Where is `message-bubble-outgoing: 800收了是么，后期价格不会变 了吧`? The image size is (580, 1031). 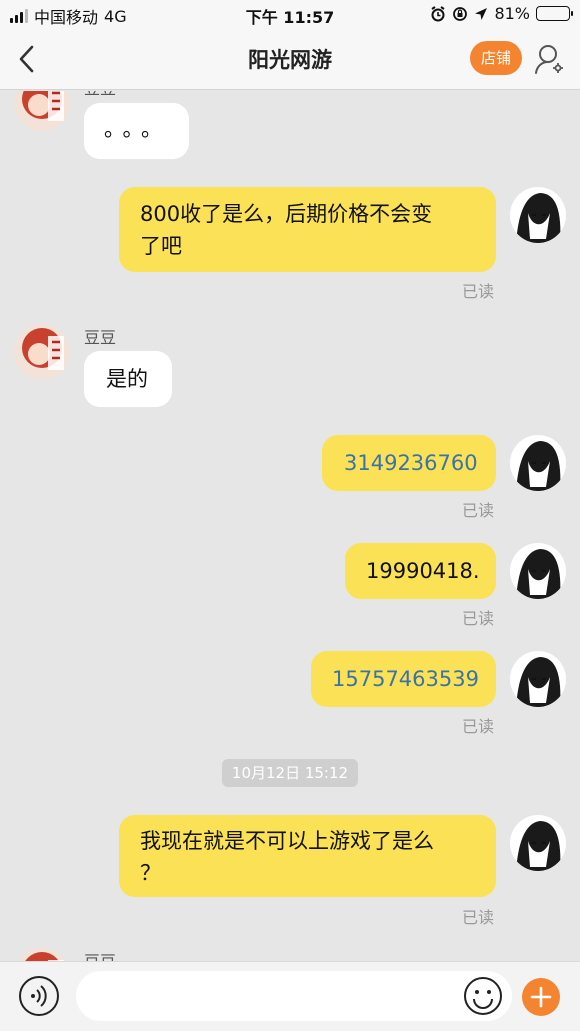 message-bubble-outgoing: 800收了是么，后期价格不会变 了吧 is located at coordinates (307, 229).